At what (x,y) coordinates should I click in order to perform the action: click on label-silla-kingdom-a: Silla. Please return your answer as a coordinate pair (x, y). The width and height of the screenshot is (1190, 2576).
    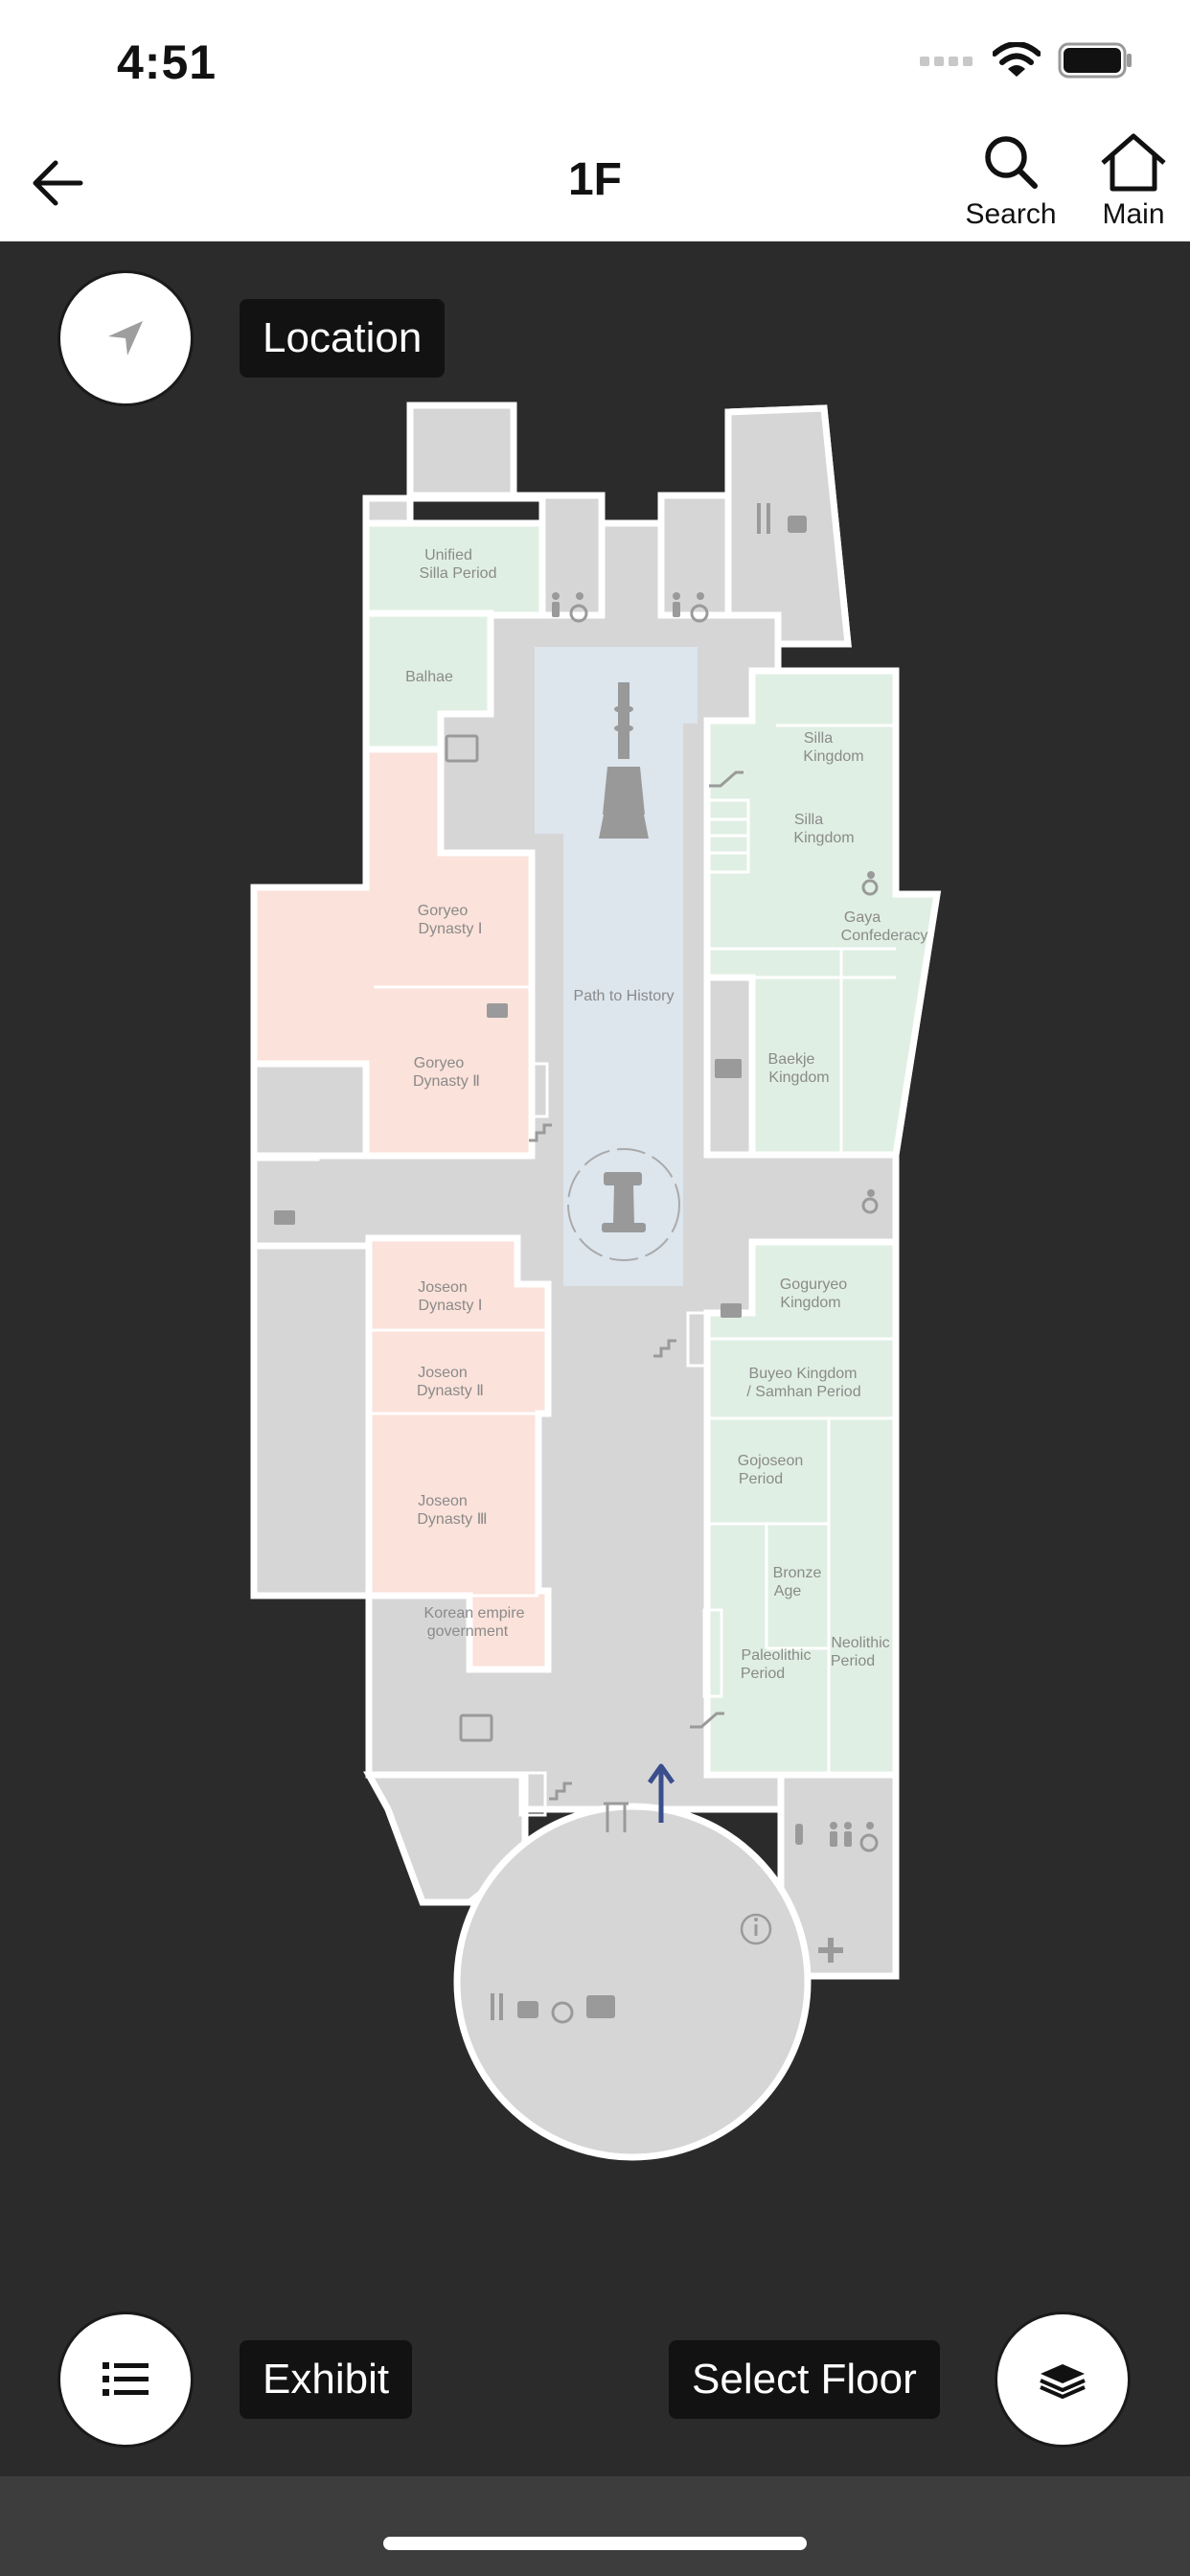
    Looking at the image, I should click on (819, 738).